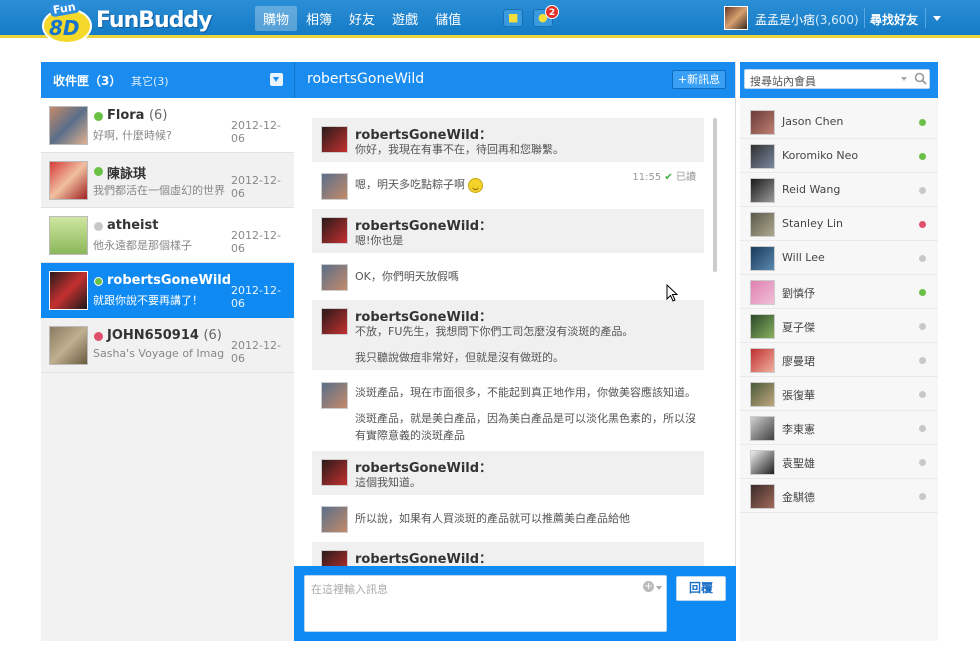 The width and height of the screenshot is (980, 670). I want to click on conversation-name: 陳詠琪, so click(127, 174).